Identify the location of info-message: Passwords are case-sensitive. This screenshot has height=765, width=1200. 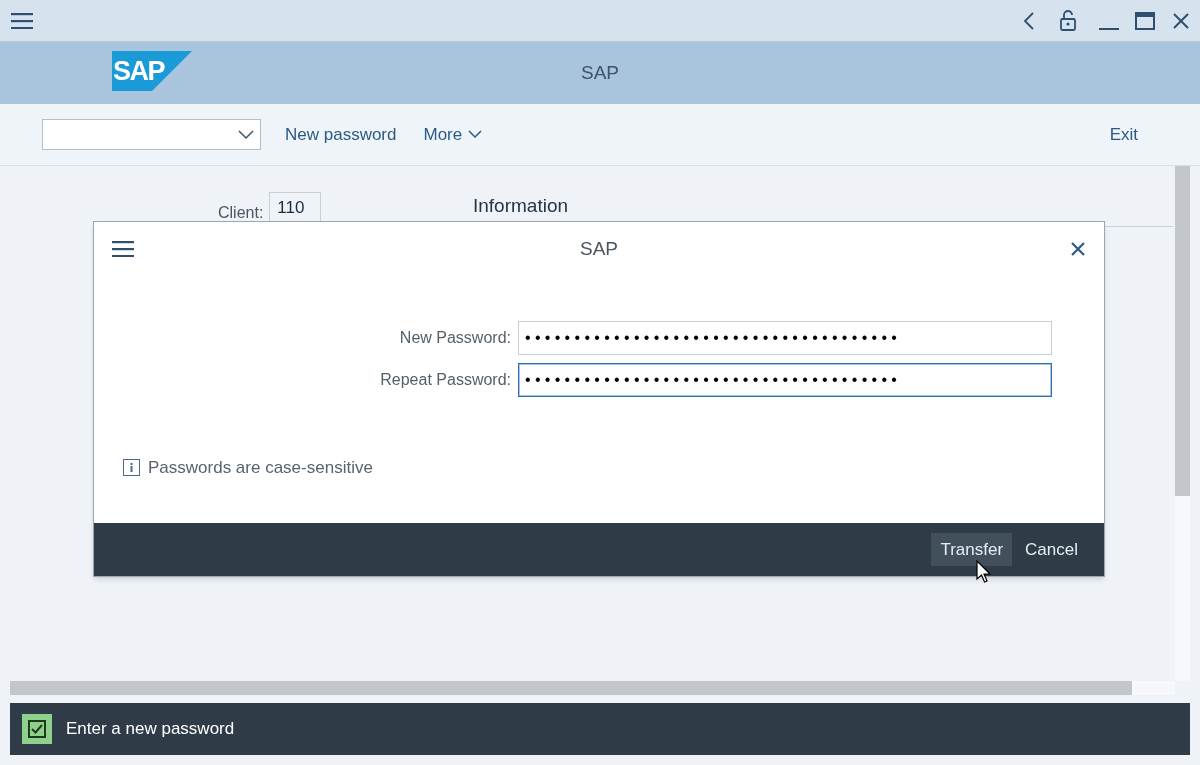
(260, 468).